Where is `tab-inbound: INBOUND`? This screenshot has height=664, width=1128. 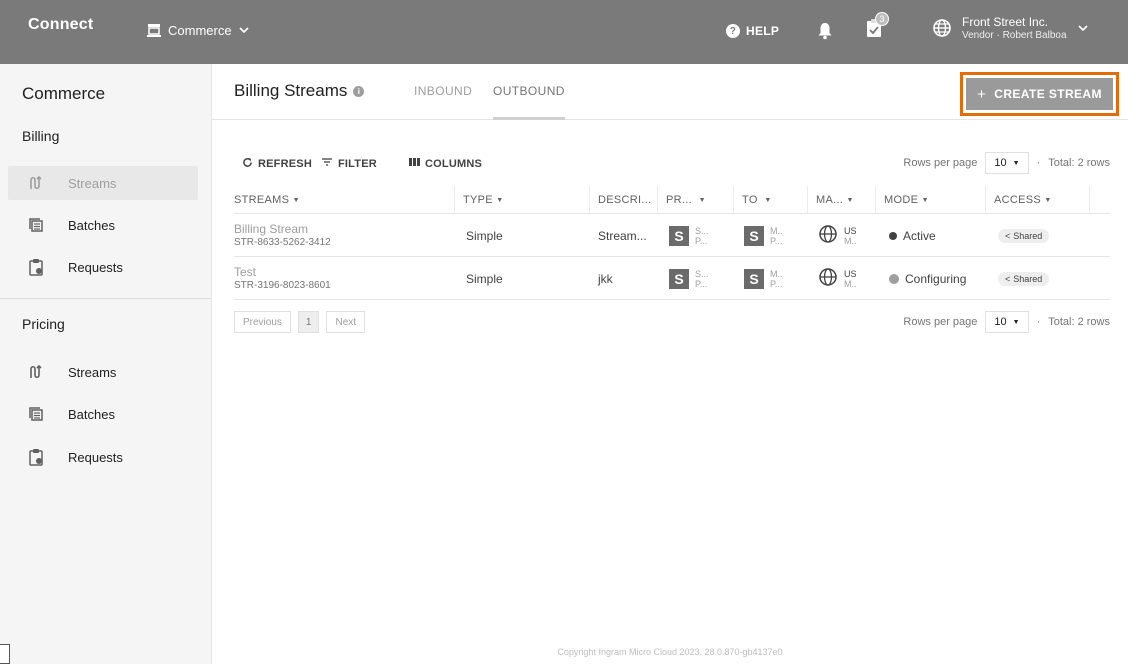
tab-inbound: INBOUND is located at coordinates (443, 91).